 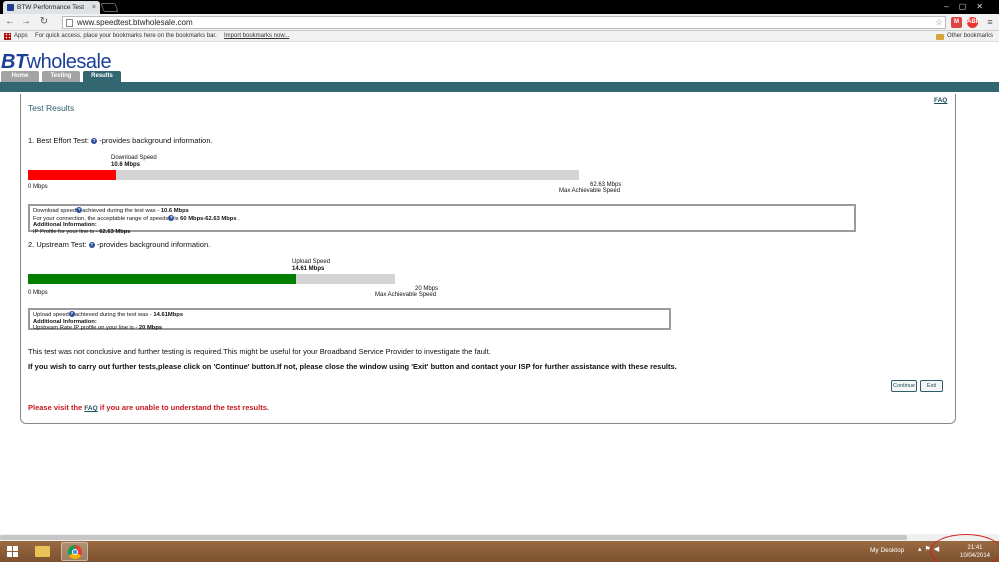 I want to click on star-icon: ☆, so click(x=939, y=22).